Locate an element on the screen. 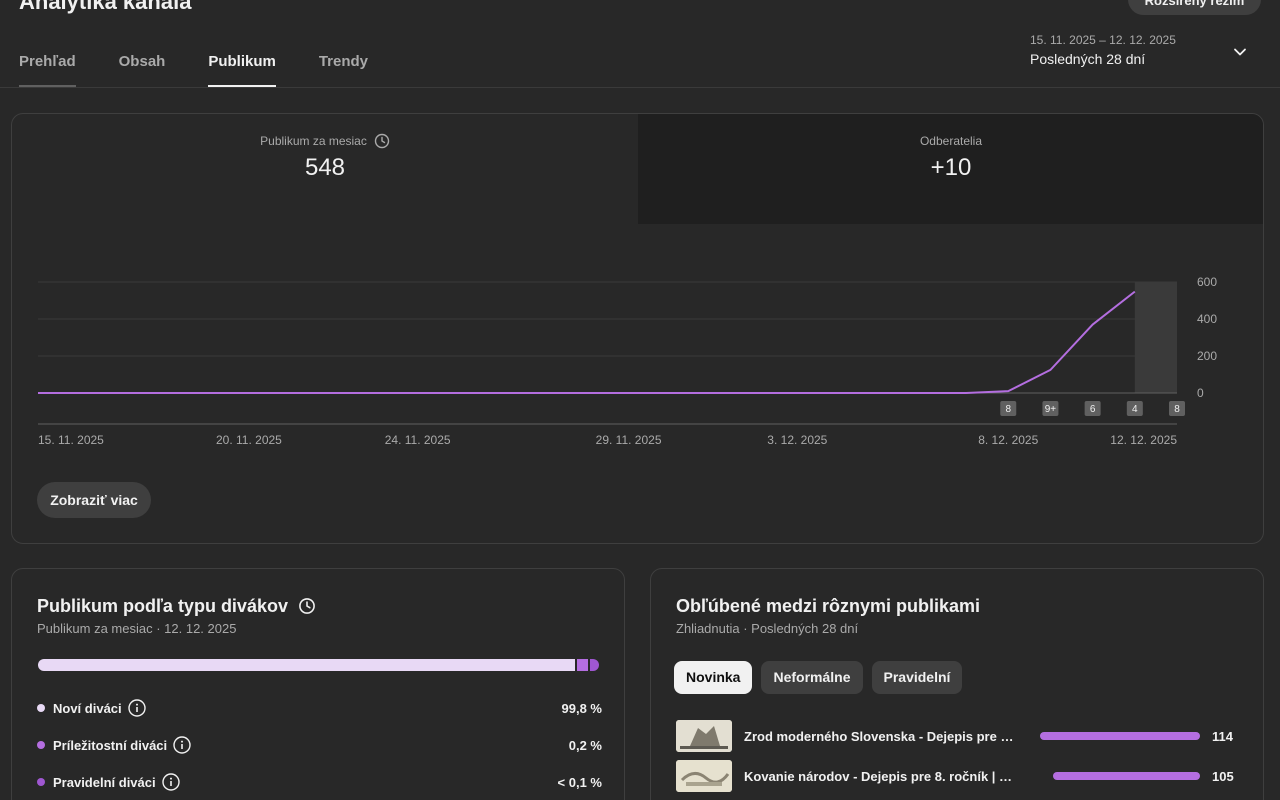 This screenshot has height=800, width=1280. metric-monthly-audience: Publikum za mesiac 548 is located at coordinates (325, 169).